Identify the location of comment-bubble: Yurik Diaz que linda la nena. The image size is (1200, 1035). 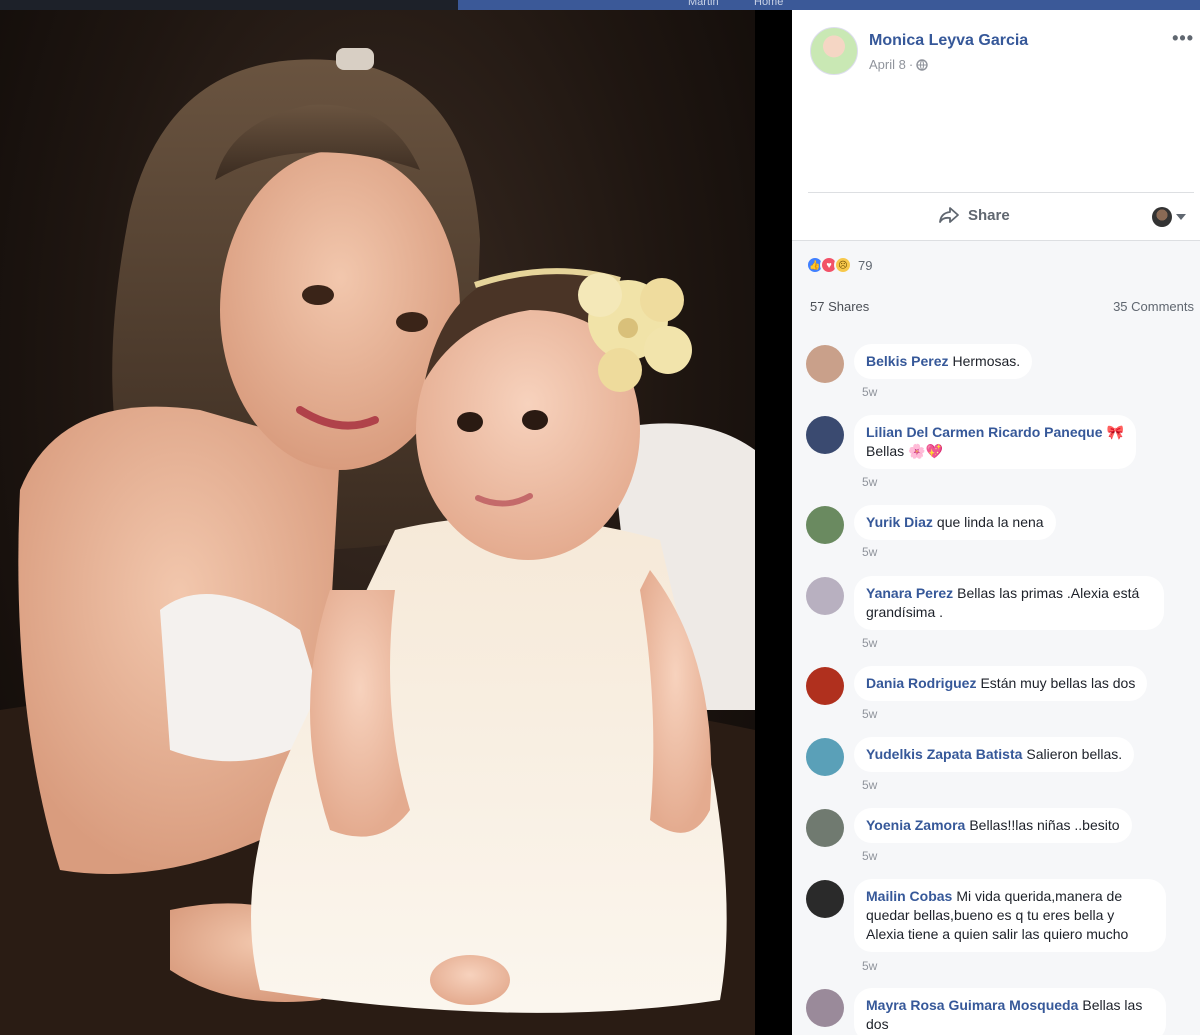
(955, 522).